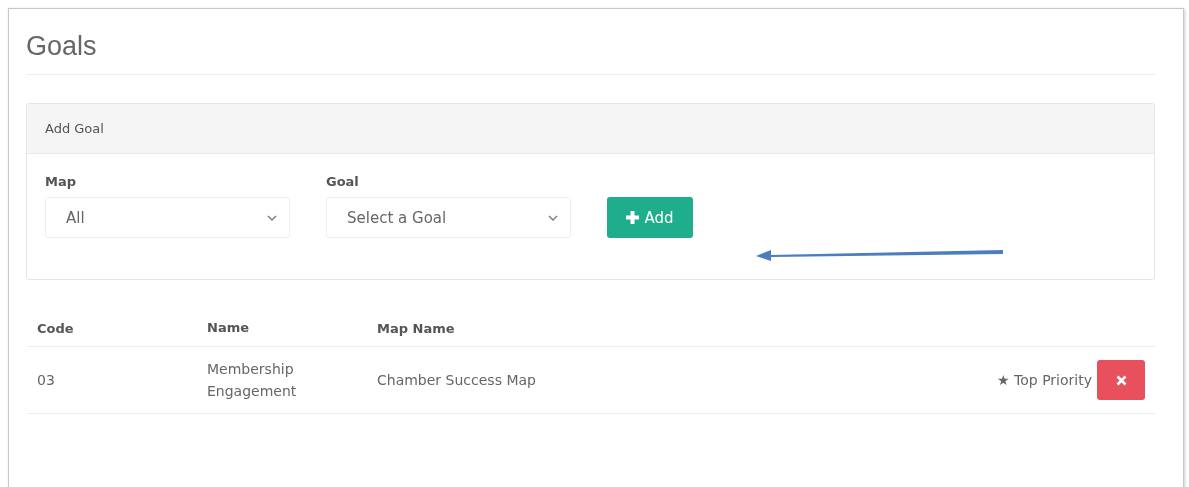  Describe the element at coordinates (74, 128) in the screenshot. I see `card-title: Add Goal` at that location.